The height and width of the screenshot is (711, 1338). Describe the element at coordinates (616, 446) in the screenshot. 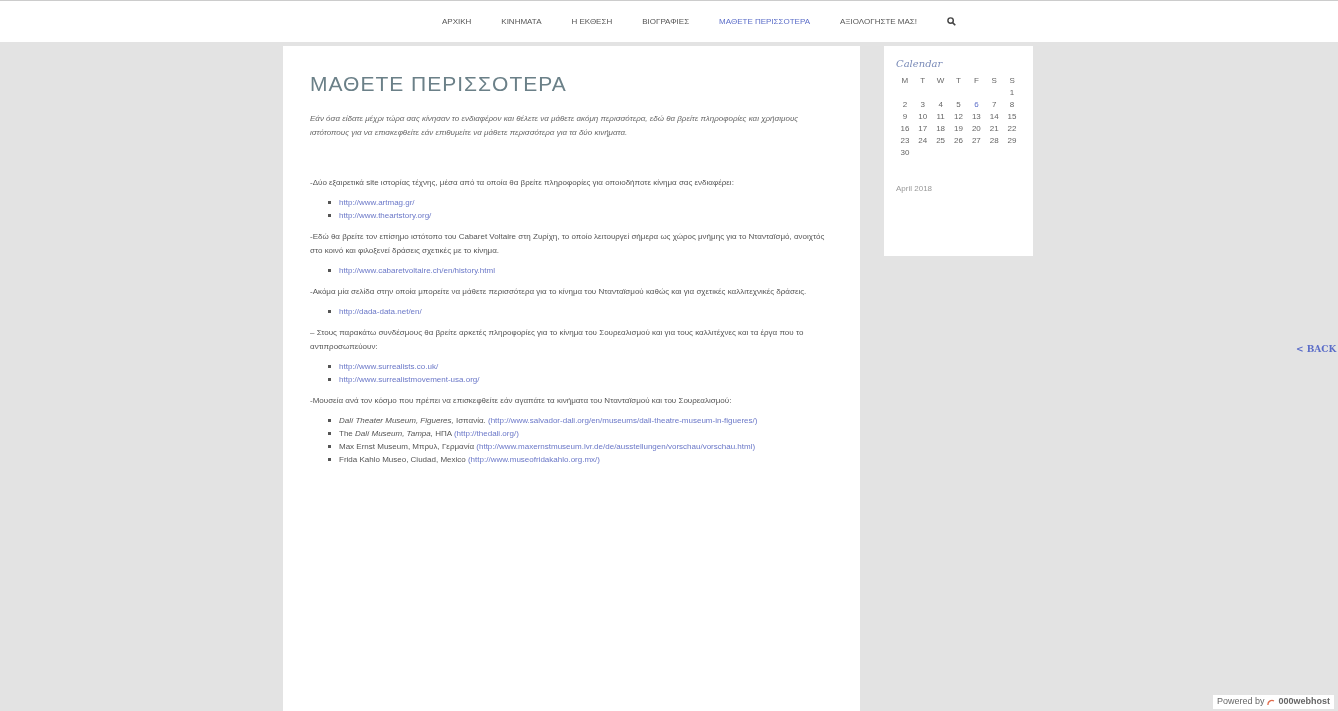

I see `link: (http://www.maxernstmuseum.lvr.de/de/ausstellungen/vorschau/vorschau.html)` at that location.